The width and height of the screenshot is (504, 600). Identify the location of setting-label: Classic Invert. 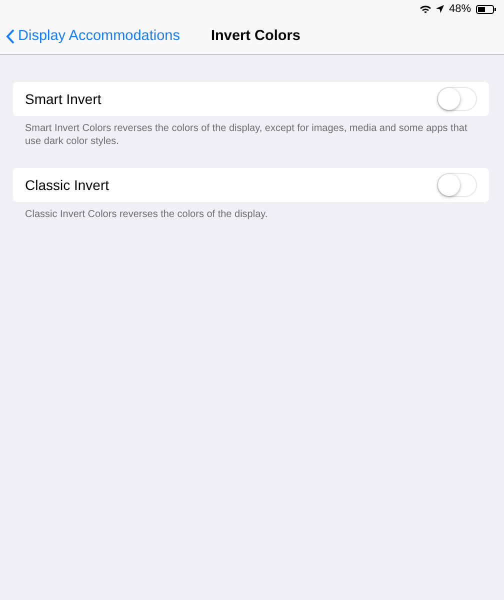
(67, 185).